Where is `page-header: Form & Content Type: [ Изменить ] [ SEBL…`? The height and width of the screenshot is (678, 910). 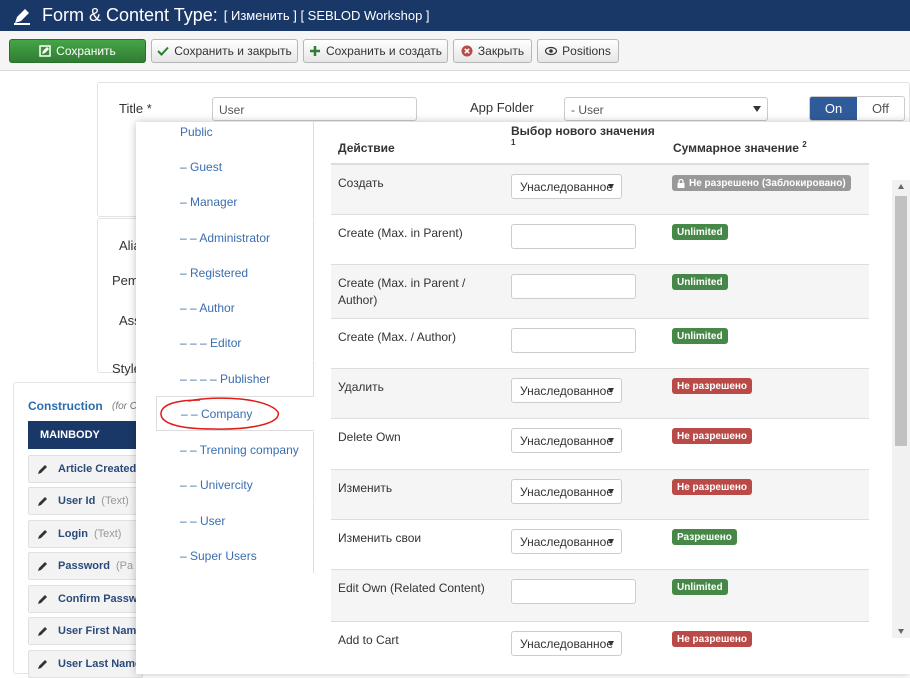 page-header: Form & Content Type: [ Изменить ] [ SEBL… is located at coordinates (455, 15).